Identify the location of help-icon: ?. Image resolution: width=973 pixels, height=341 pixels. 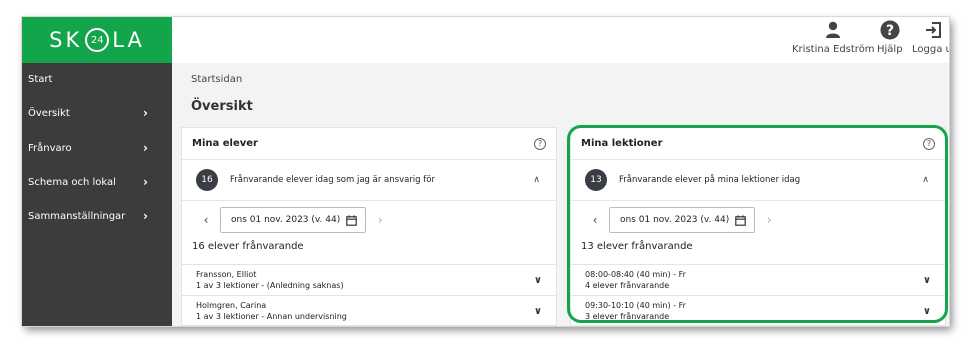
(890, 30).